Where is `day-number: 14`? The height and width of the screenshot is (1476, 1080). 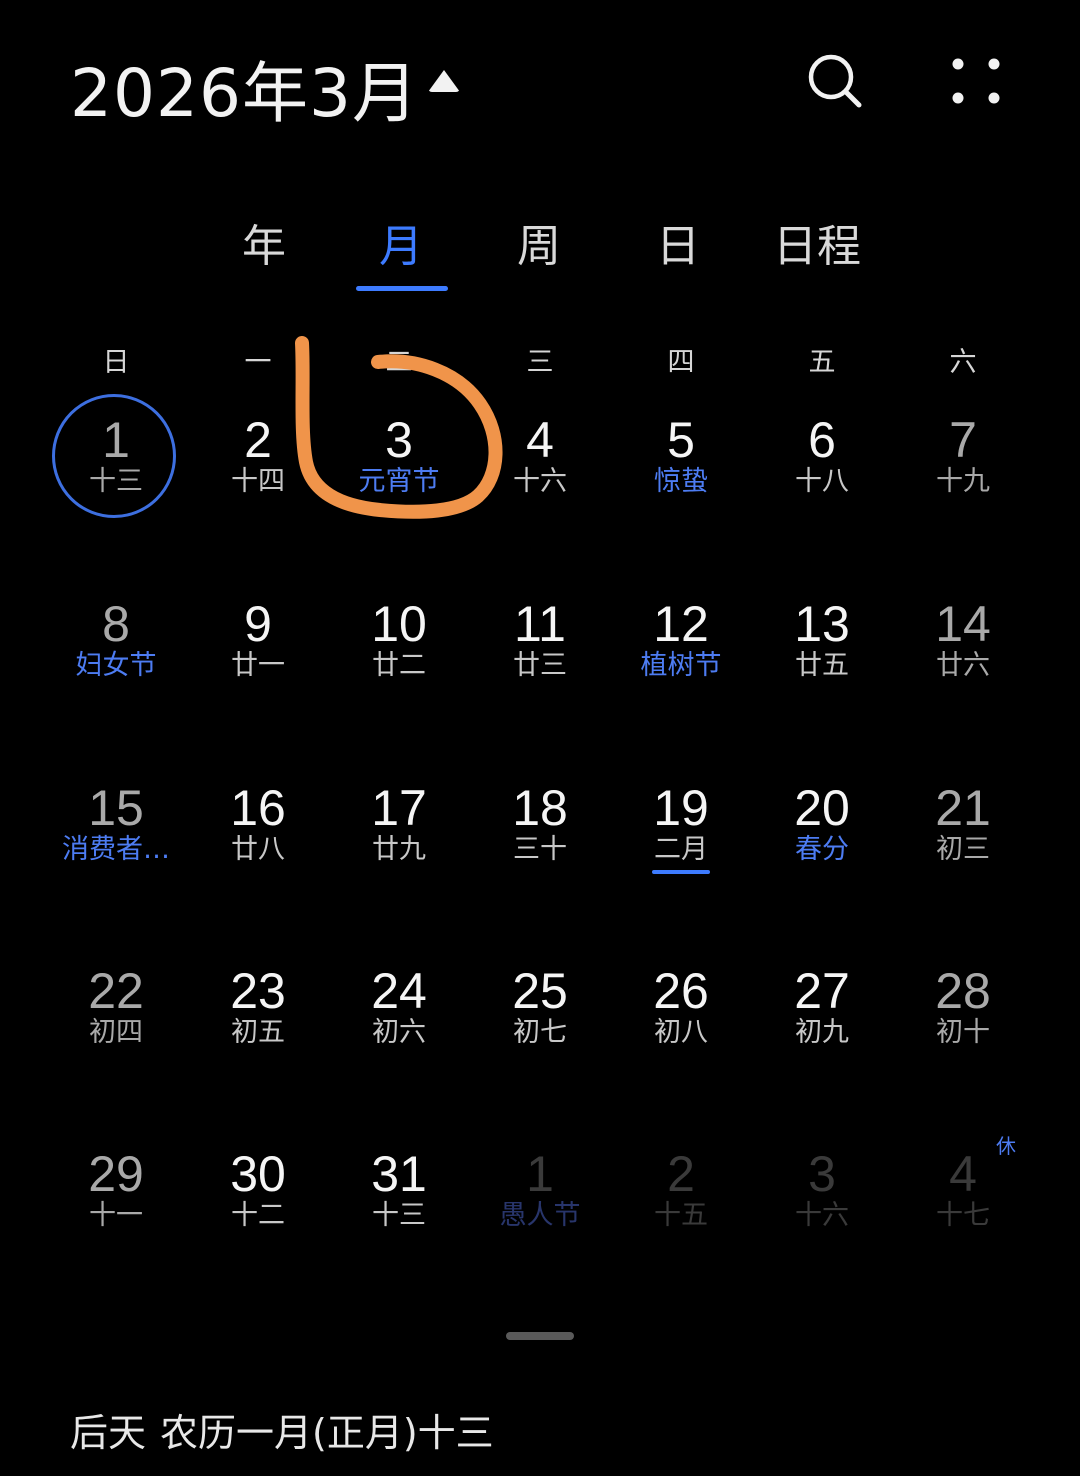 day-number: 14 is located at coordinates (963, 624).